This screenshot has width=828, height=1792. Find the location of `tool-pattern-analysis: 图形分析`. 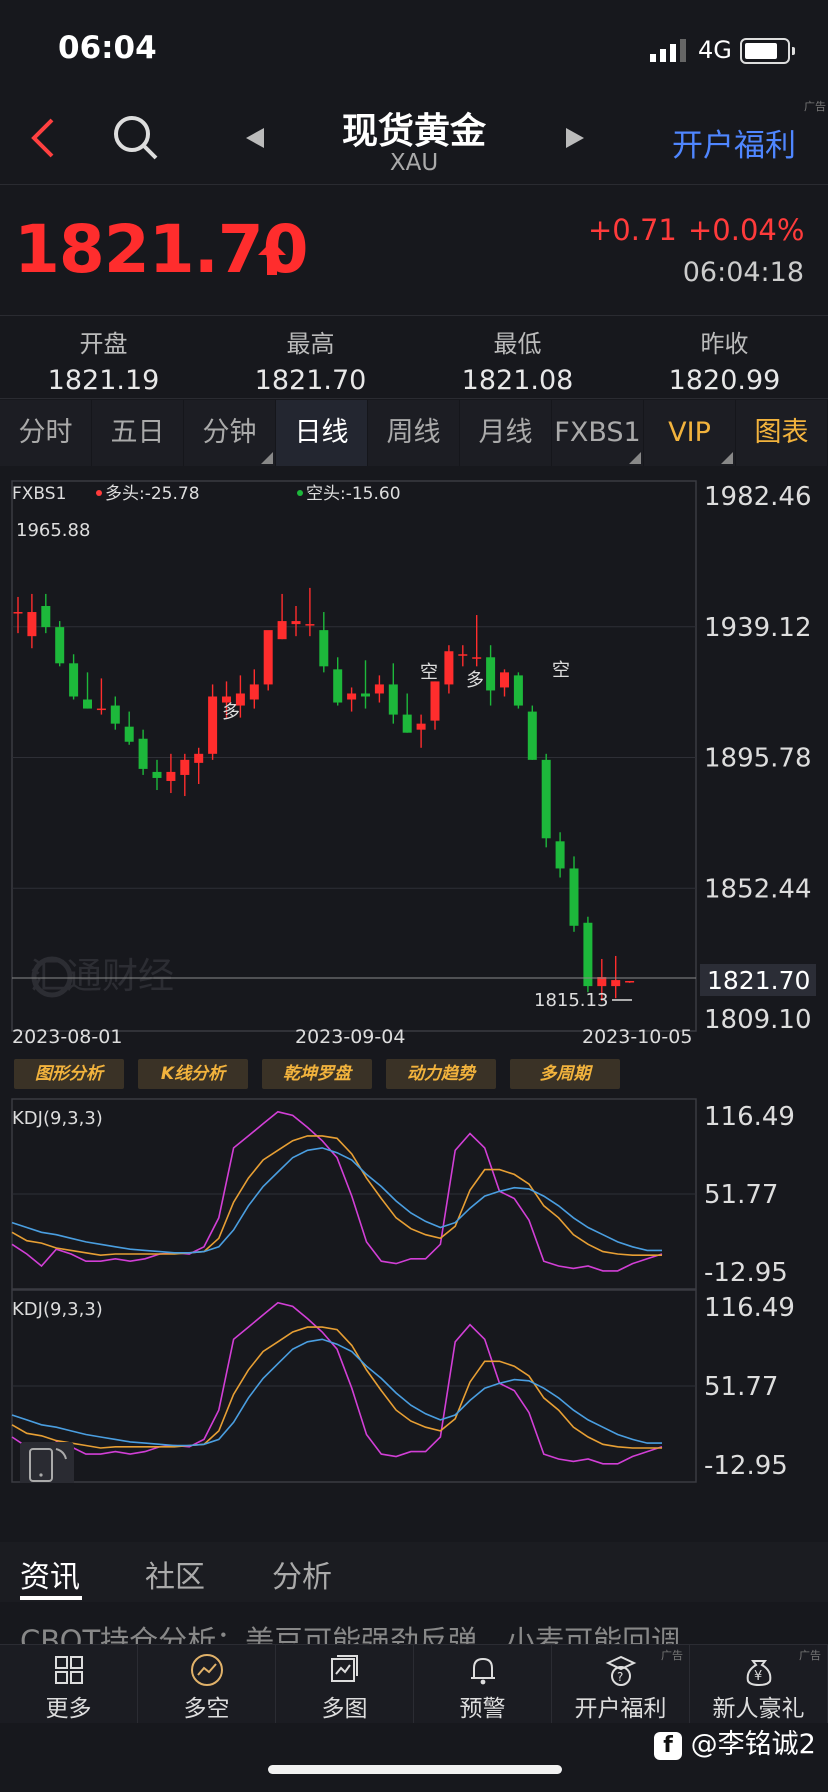

tool-pattern-analysis: 图形分析 is located at coordinates (69, 1074).